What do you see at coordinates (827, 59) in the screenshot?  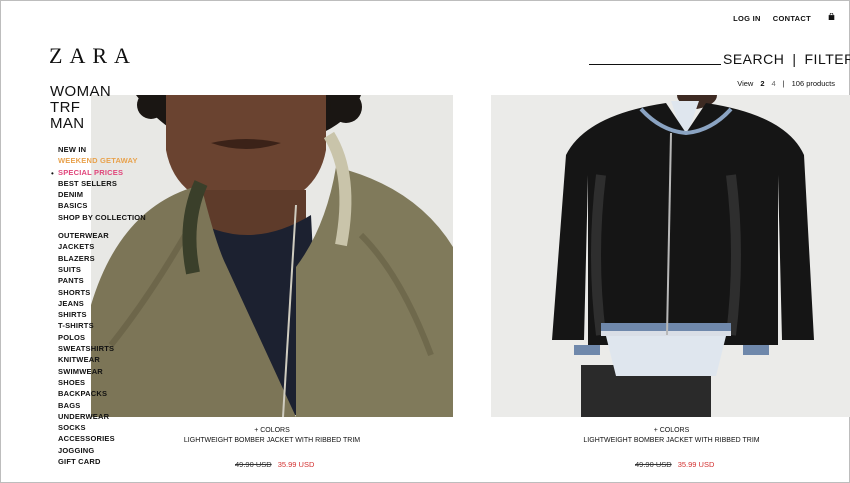 I see `filter-link: FILTER` at bounding box center [827, 59].